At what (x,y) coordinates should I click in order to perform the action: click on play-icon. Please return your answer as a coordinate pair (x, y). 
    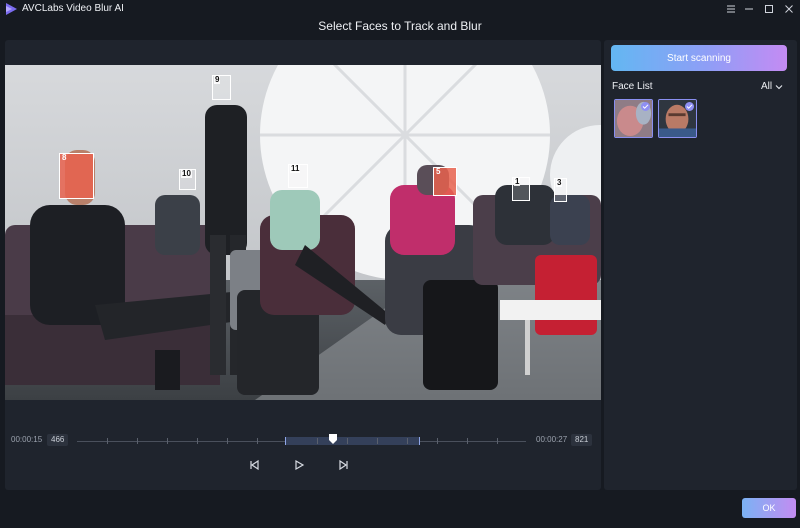
    Looking at the image, I should click on (299, 465).